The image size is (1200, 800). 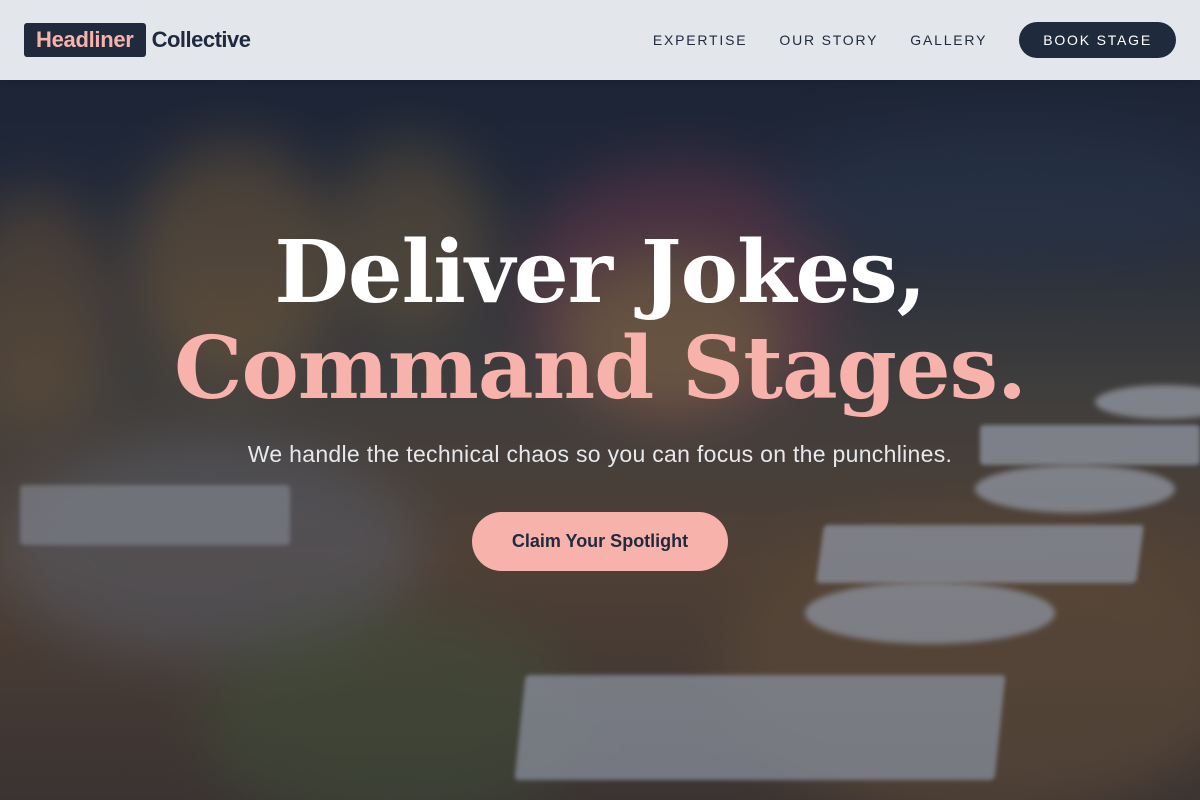 I want to click on nav-our-story: OUR STORY, so click(x=828, y=40).